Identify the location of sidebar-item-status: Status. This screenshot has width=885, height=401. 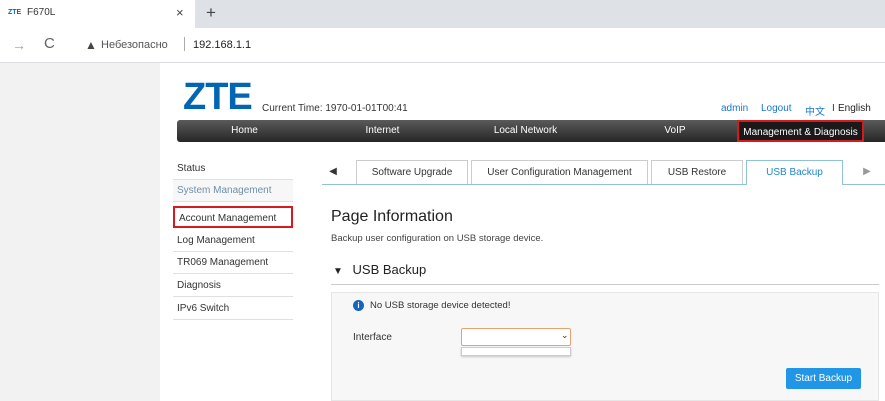
(233, 169).